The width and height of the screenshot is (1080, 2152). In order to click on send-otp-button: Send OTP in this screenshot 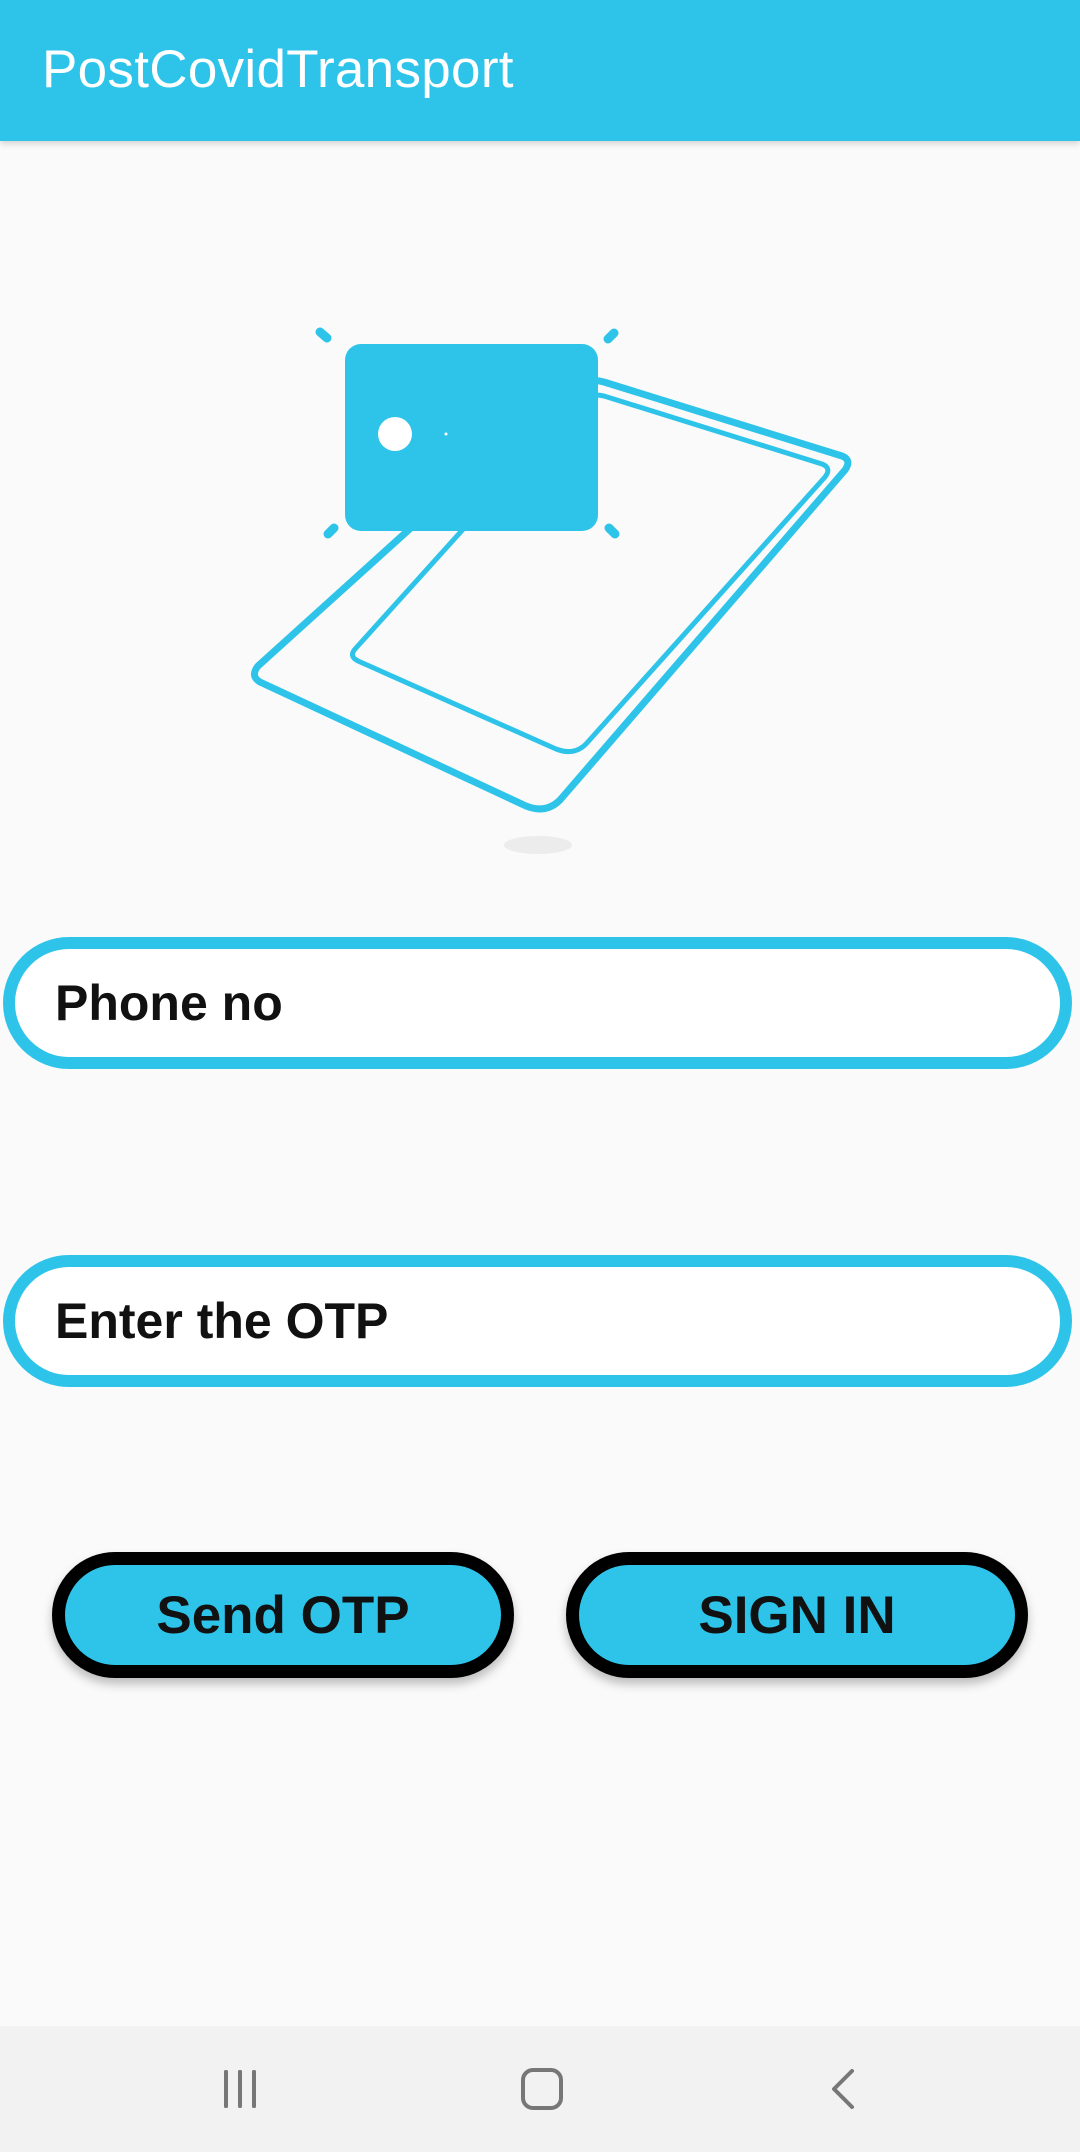, I will do `click(283, 1615)`.